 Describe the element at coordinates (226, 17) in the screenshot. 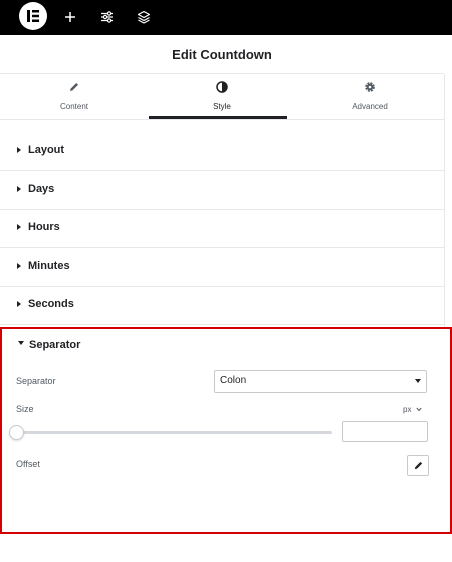

I see `top-toolbar` at that location.